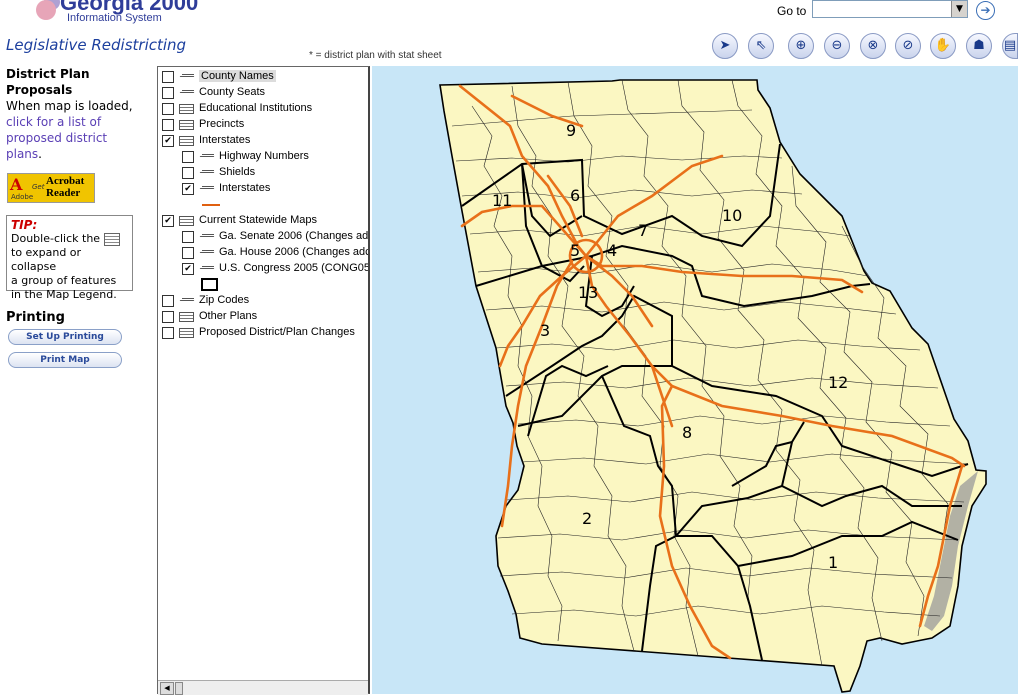 This screenshot has width=1018, height=695. What do you see at coordinates (39, 90) in the screenshot?
I see `district-plan-heading-2: Proposals` at bounding box center [39, 90].